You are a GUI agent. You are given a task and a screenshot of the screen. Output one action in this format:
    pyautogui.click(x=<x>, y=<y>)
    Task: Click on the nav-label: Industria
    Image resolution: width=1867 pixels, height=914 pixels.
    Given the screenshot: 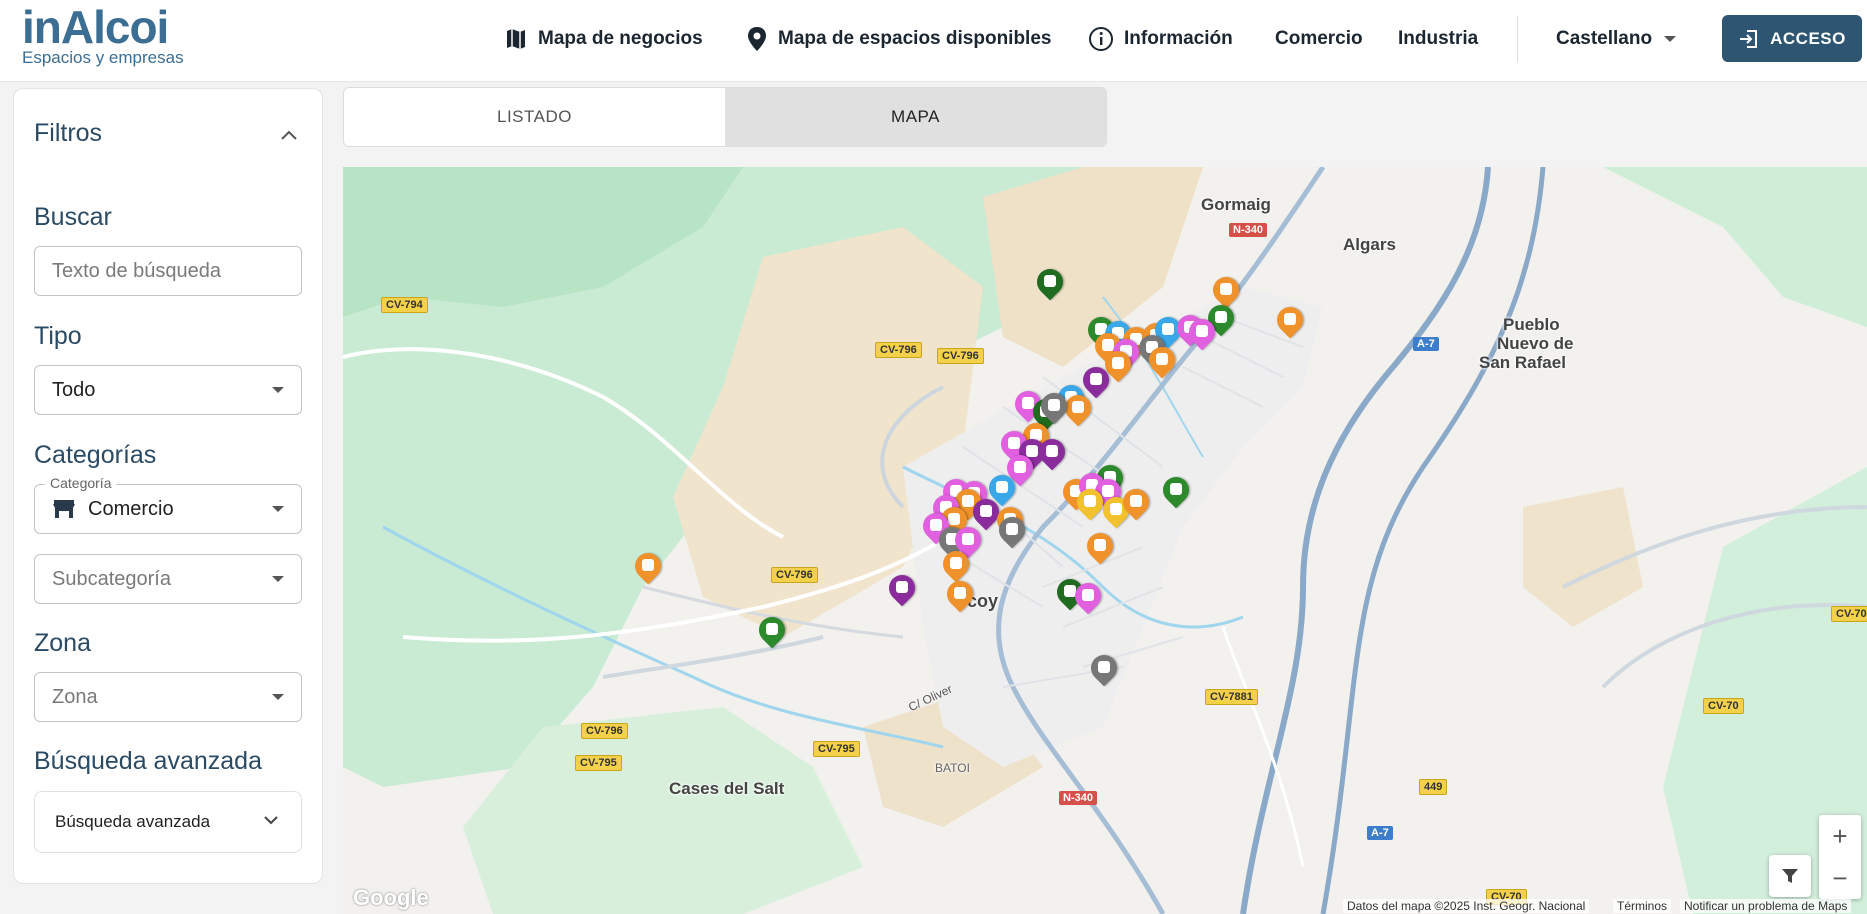 What is the action you would take?
    pyautogui.click(x=1438, y=38)
    